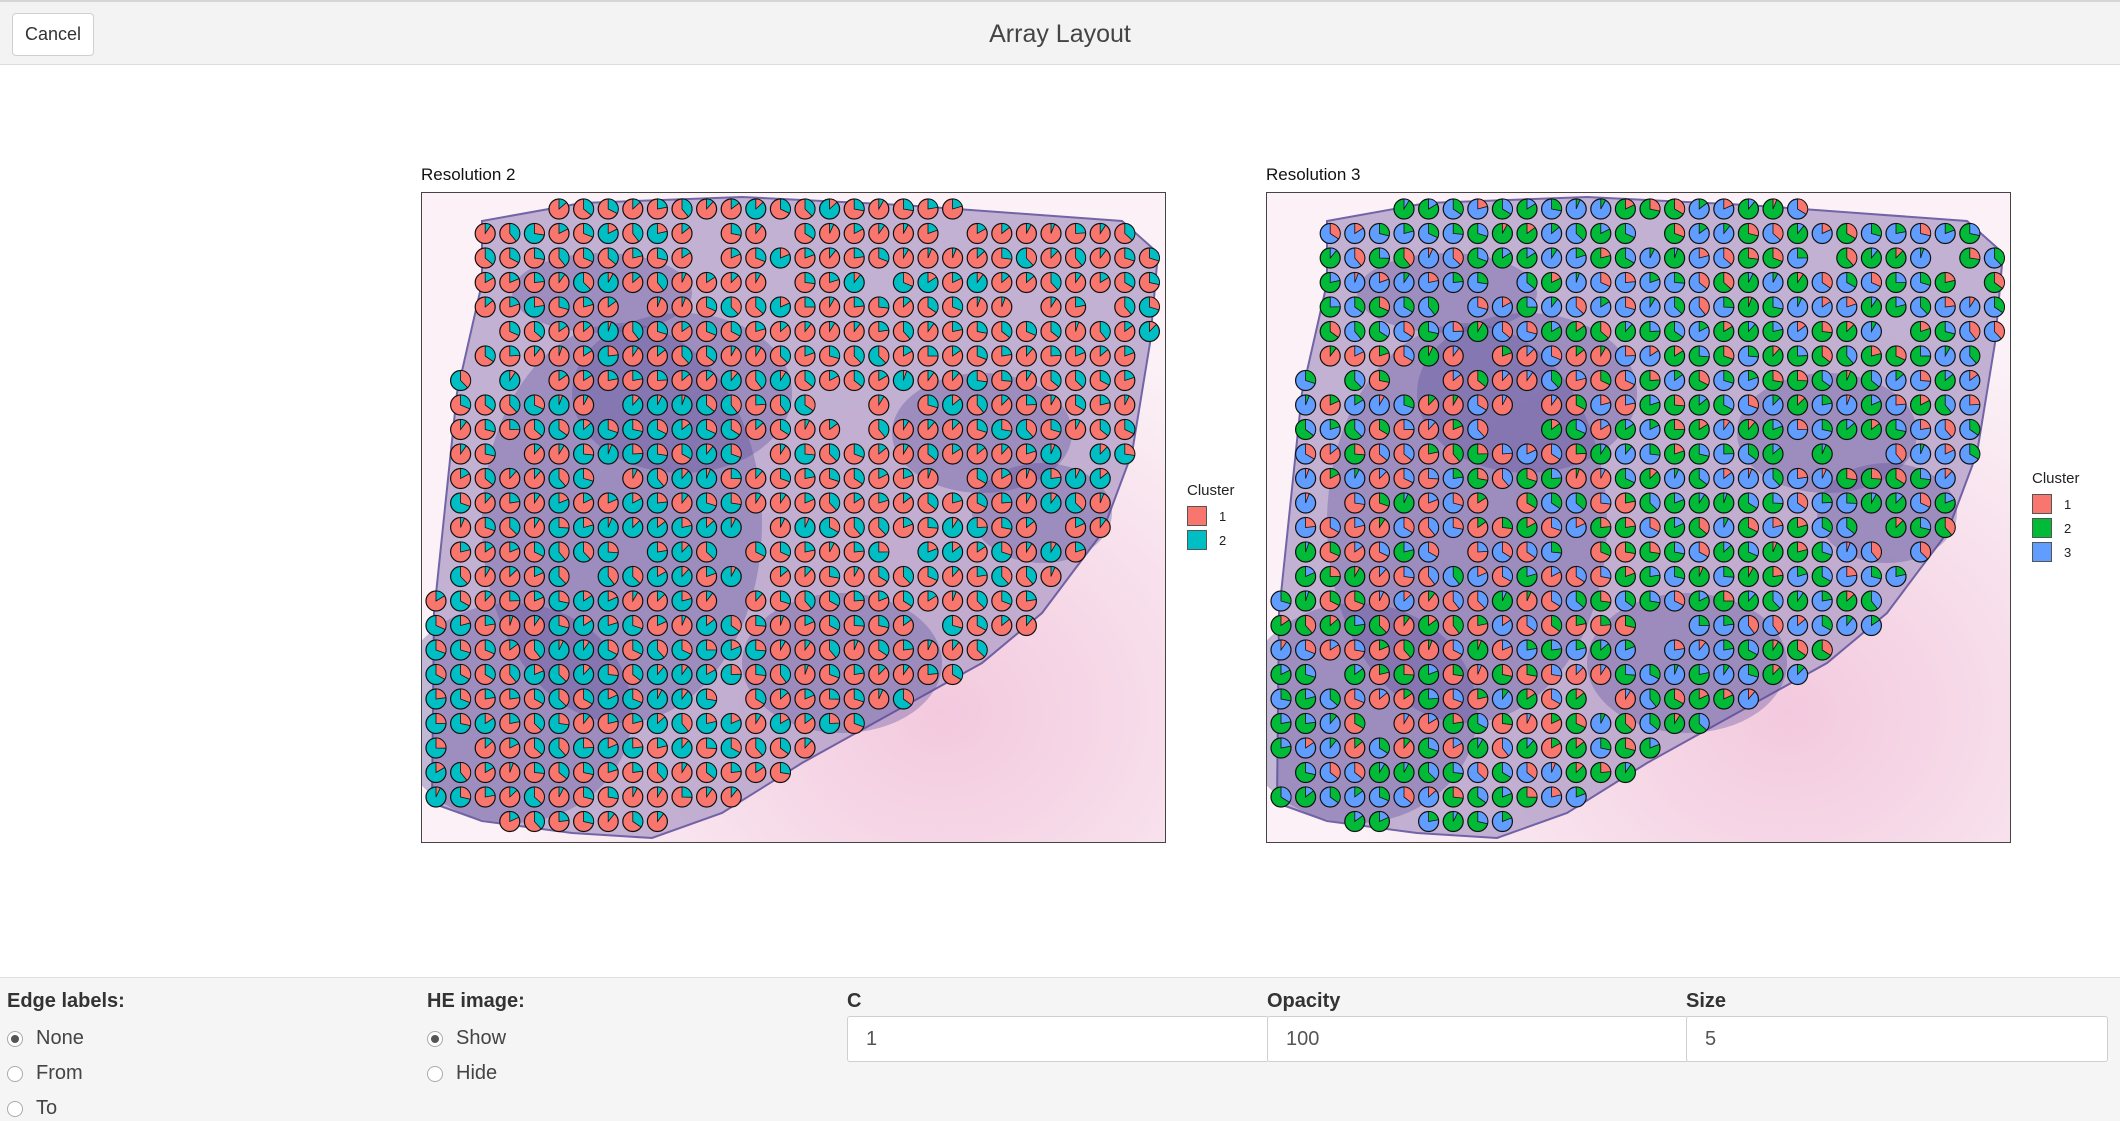 The height and width of the screenshot is (1121, 2120). I want to click on c-input: 1, so click(1058, 1039).